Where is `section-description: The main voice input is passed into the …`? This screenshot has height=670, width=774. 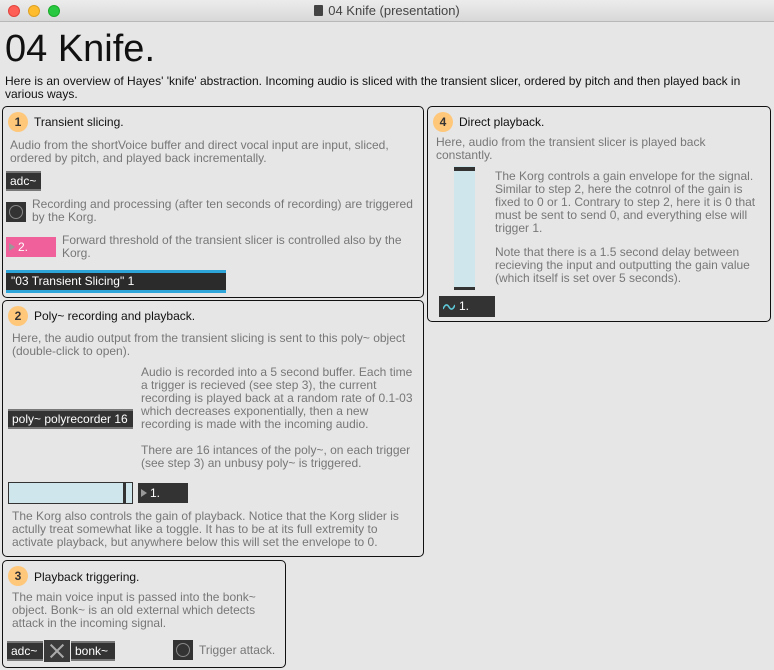
section-description: The main voice input is passed into the … is located at coordinates (134, 610).